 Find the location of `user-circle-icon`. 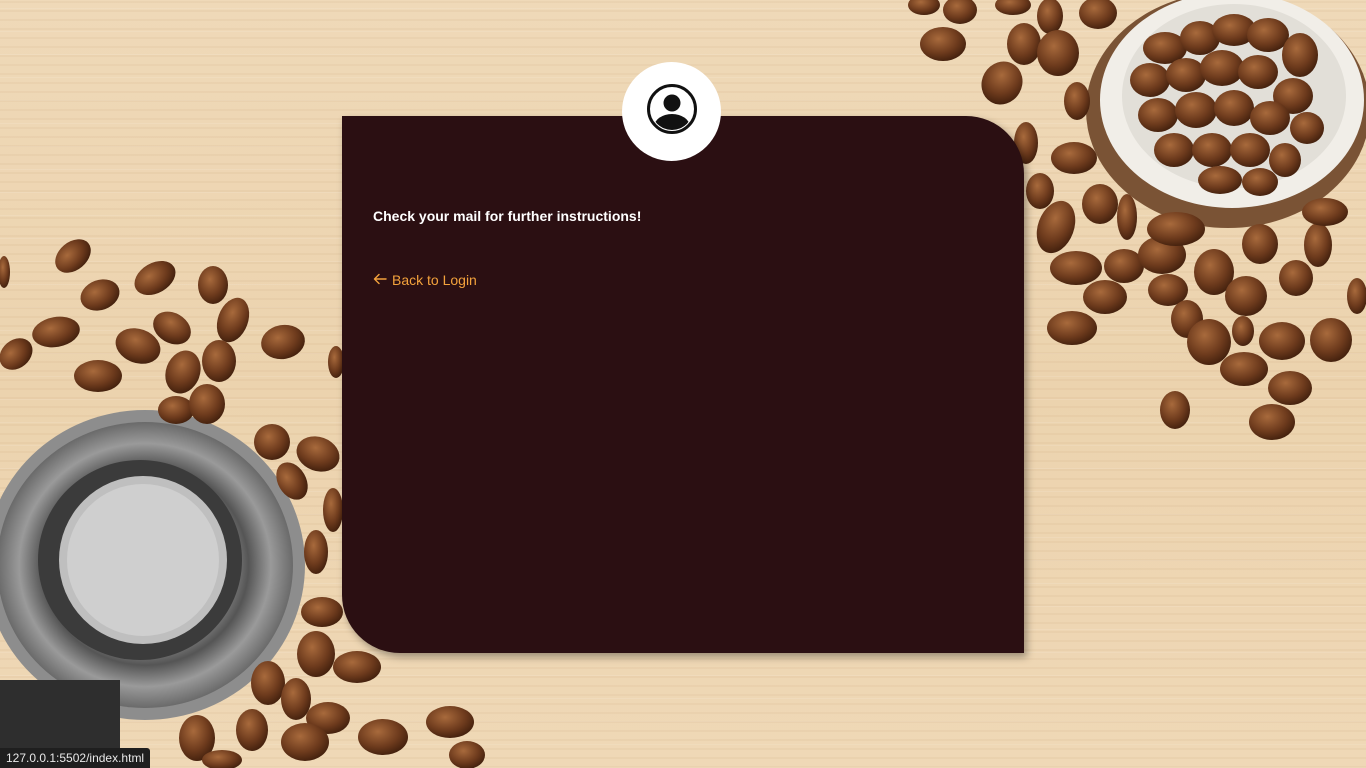

user-circle-icon is located at coordinates (672, 111).